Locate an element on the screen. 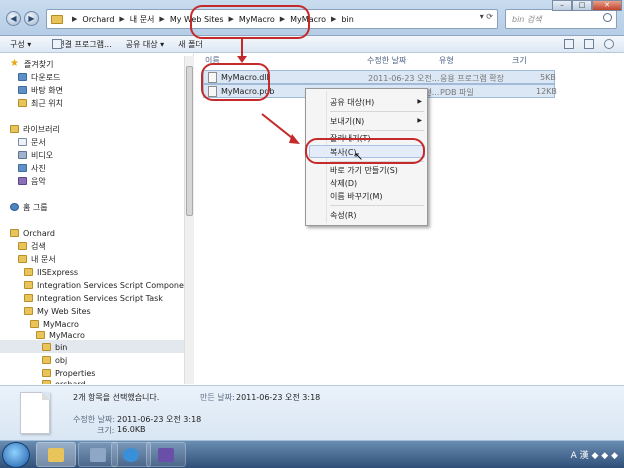 The image size is (624, 468). help-icon is located at coordinates (609, 44).